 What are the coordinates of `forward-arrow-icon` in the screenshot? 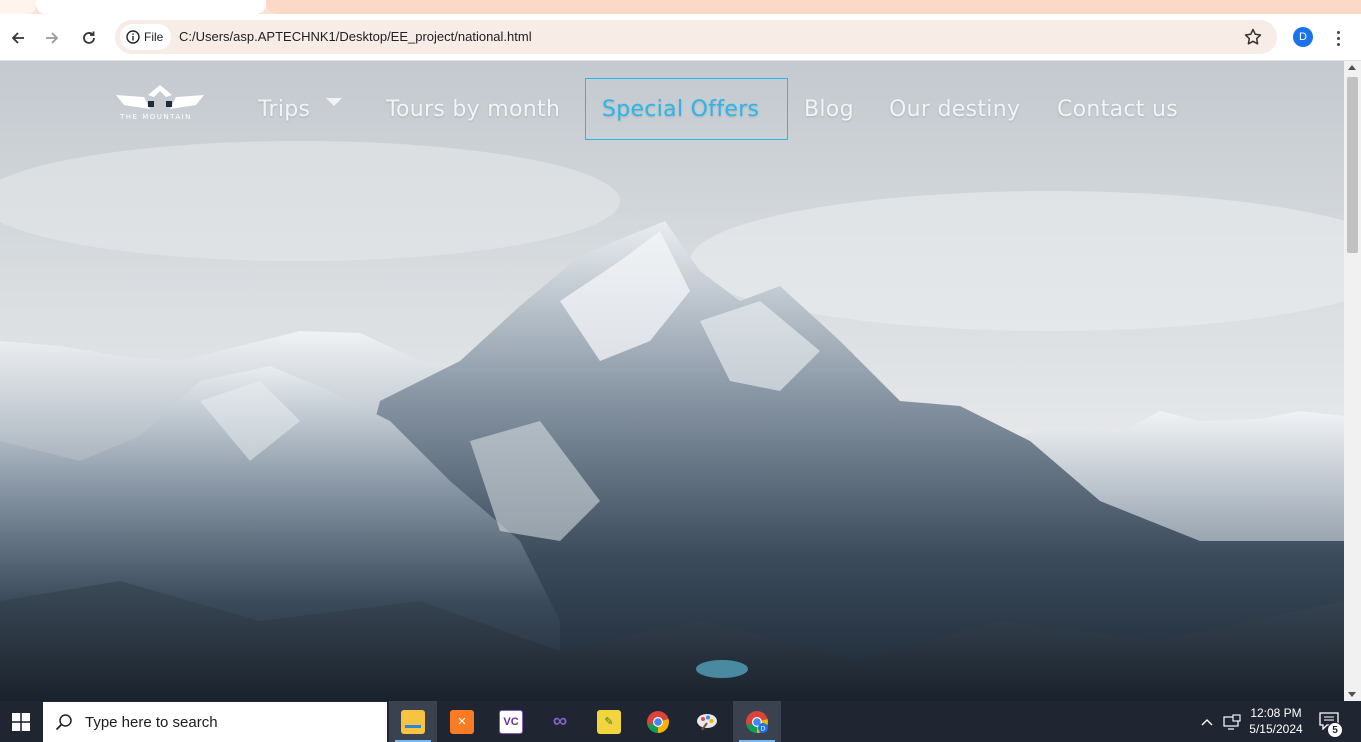 It's located at (52, 38).